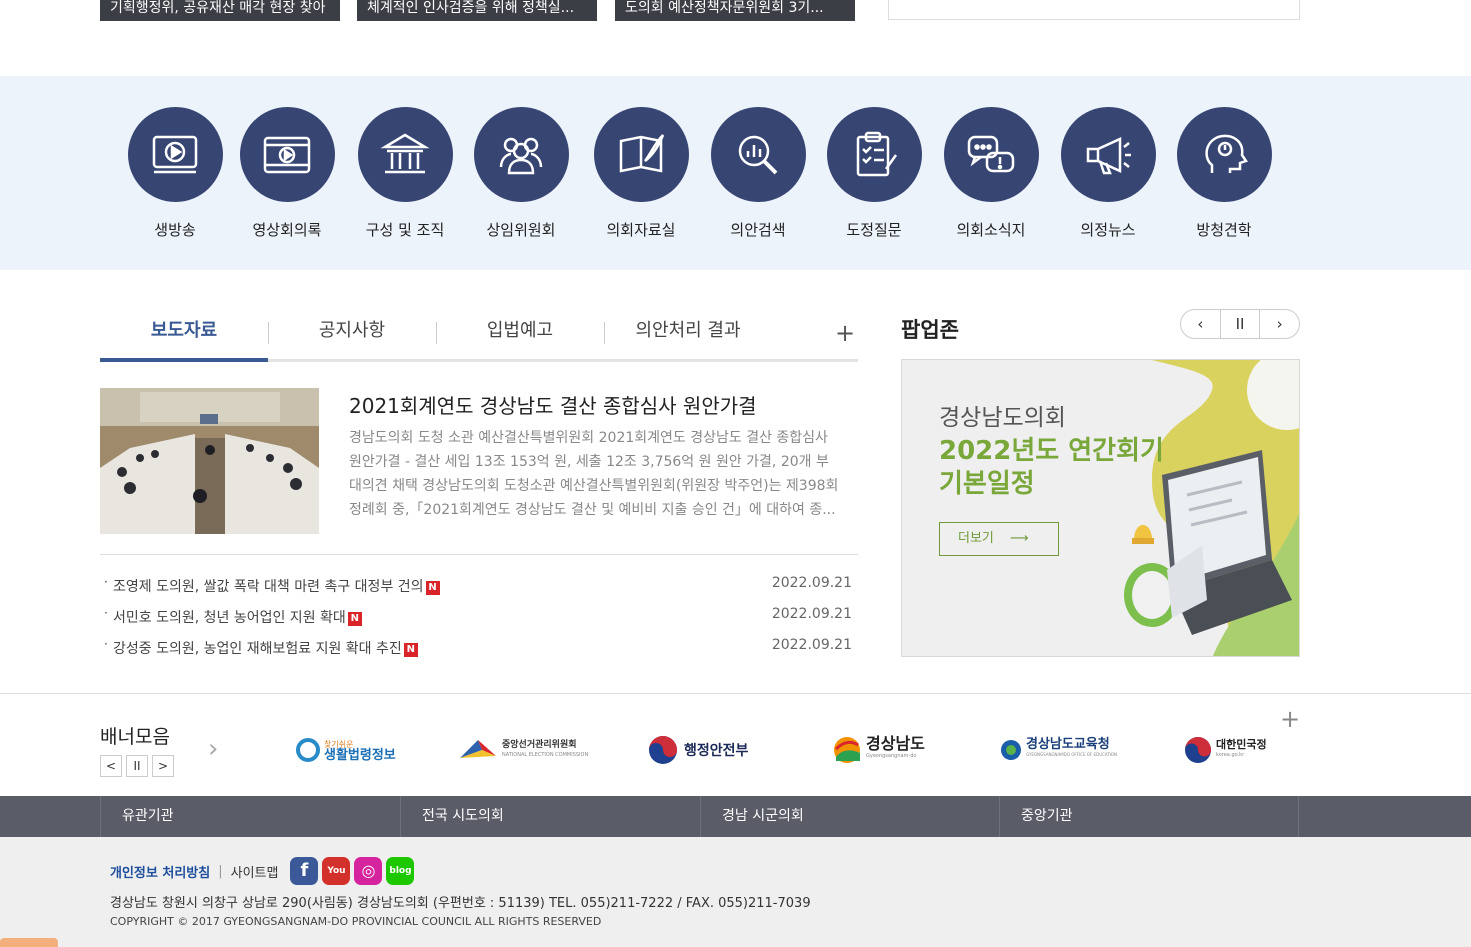 This screenshot has width=1471, height=947. I want to click on book-feather-icon, so click(641, 154).